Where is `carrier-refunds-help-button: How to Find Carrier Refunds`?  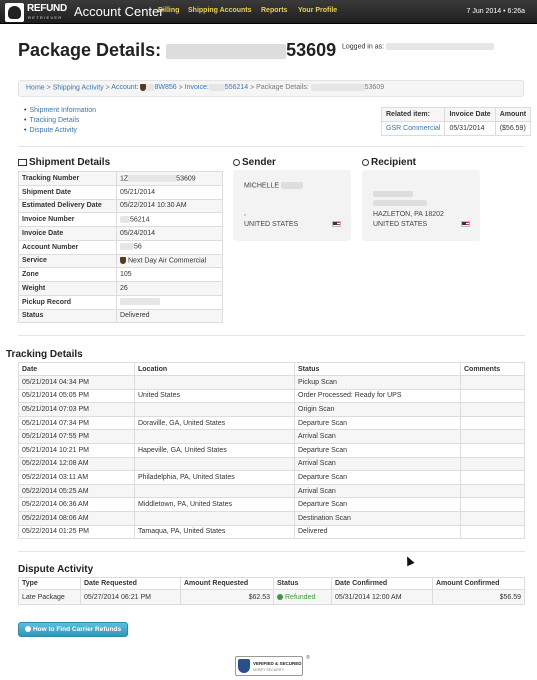 carrier-refunds-help-button: How to Find Carrier Refunds is located at coordinates (73, 629).